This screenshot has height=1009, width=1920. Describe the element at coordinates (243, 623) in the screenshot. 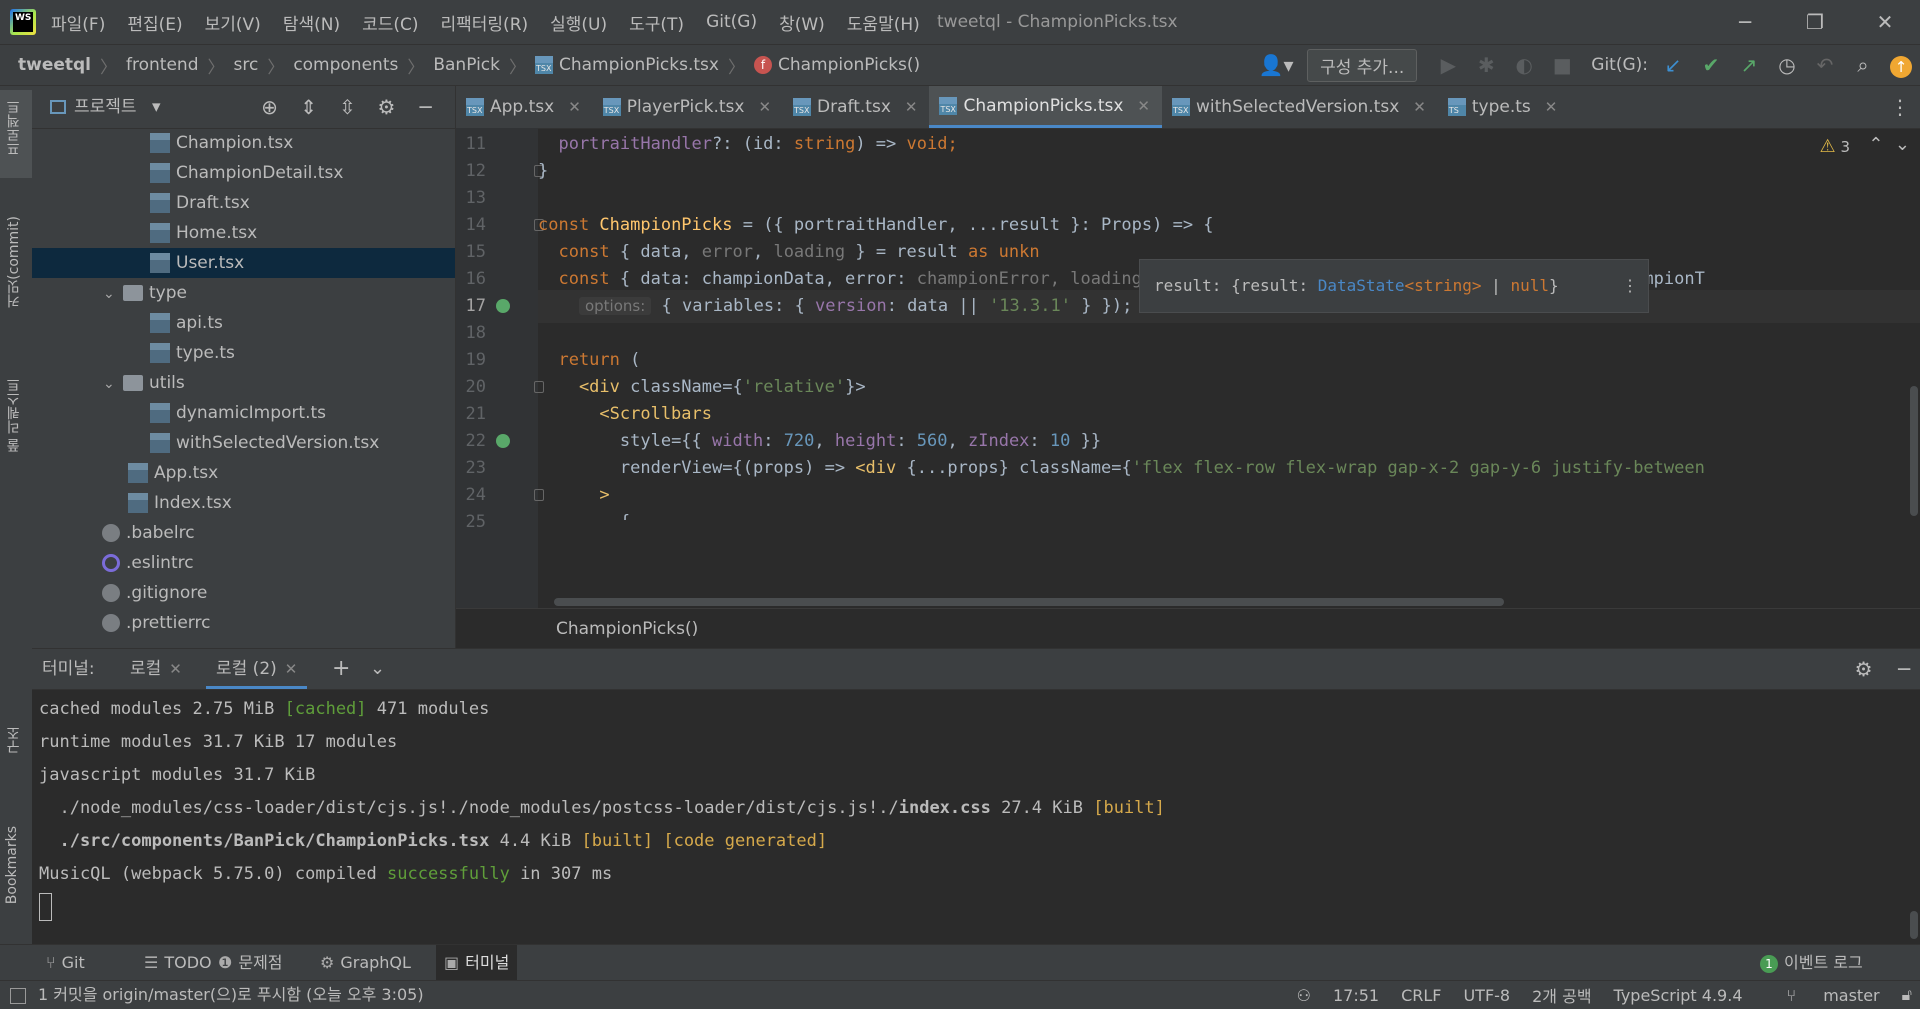

I see `tree-file: .prettierrc` at that location.